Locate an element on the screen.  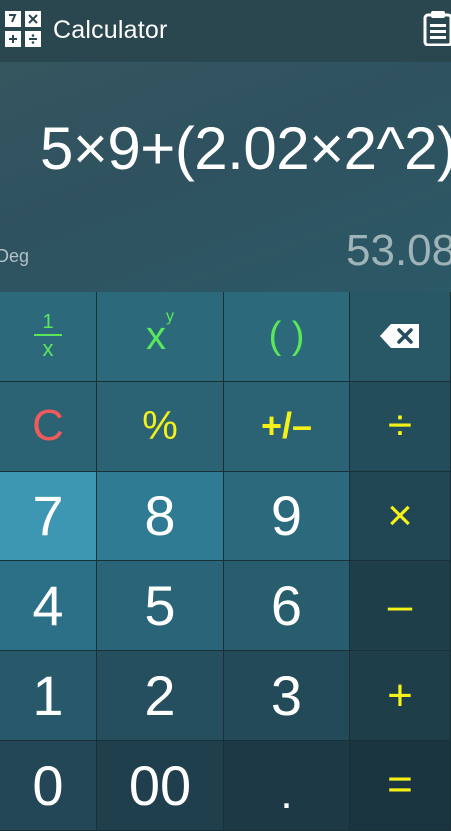
backspace-icon is located at coordinates (399, 336).